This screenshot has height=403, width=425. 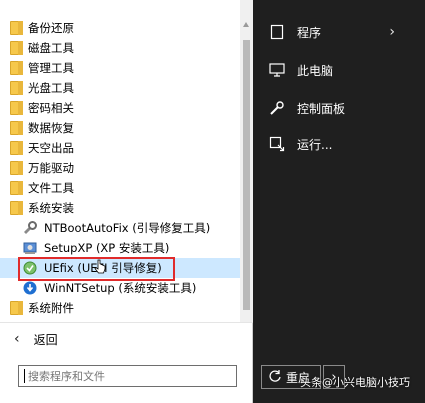 What do you see at coordinates (51, 68) in the screenshot?
I see `folder-label: 管理工具` at bounding box center [51, 68].